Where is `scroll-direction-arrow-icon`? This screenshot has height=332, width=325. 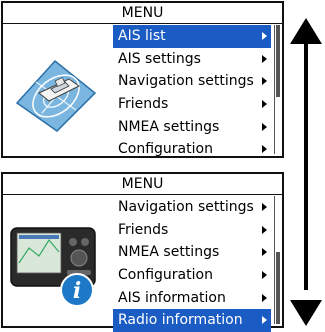
scroll-direction-arrow-icon is located at coordinates (306, 172).